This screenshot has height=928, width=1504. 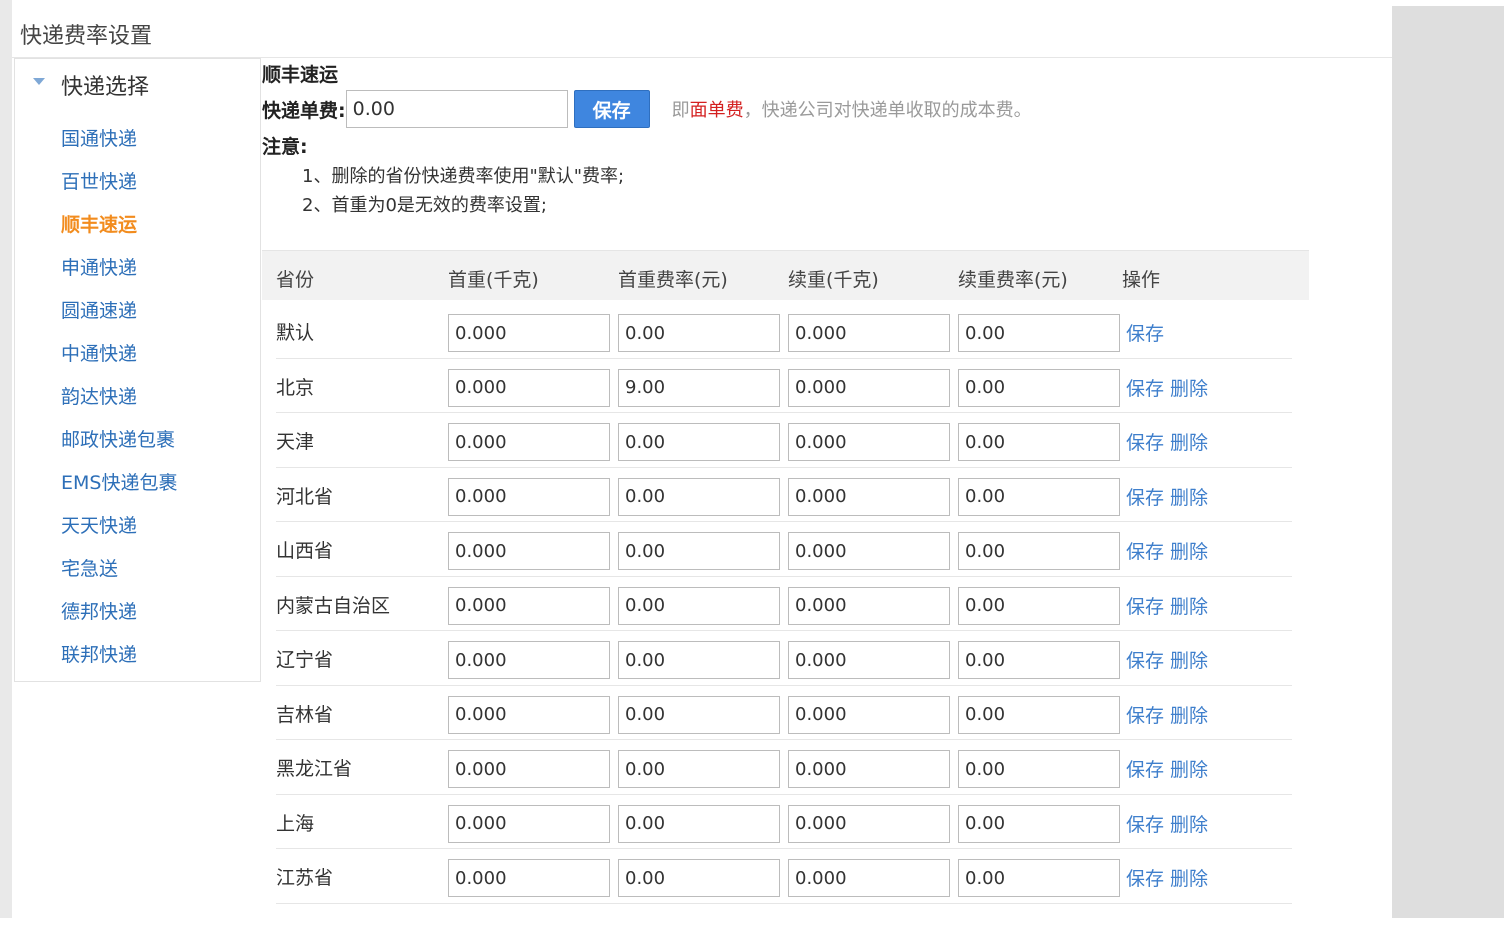 What do you see at coordinates (119, 140) in the screenshot?
I see `sidebar-item: 国通快递` at bounding box center [119, 140].